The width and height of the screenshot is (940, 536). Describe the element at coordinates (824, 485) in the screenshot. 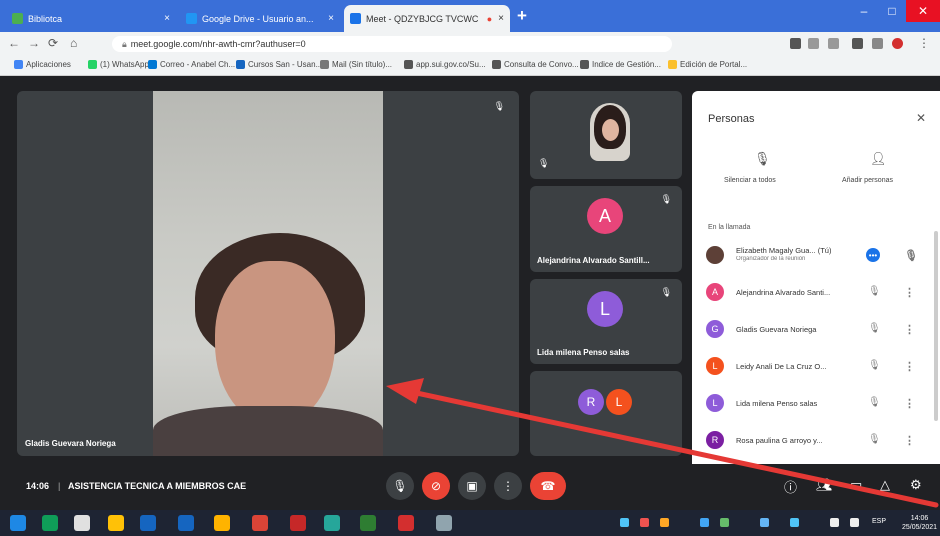

I see `people-icon: 👥︎` at that location.